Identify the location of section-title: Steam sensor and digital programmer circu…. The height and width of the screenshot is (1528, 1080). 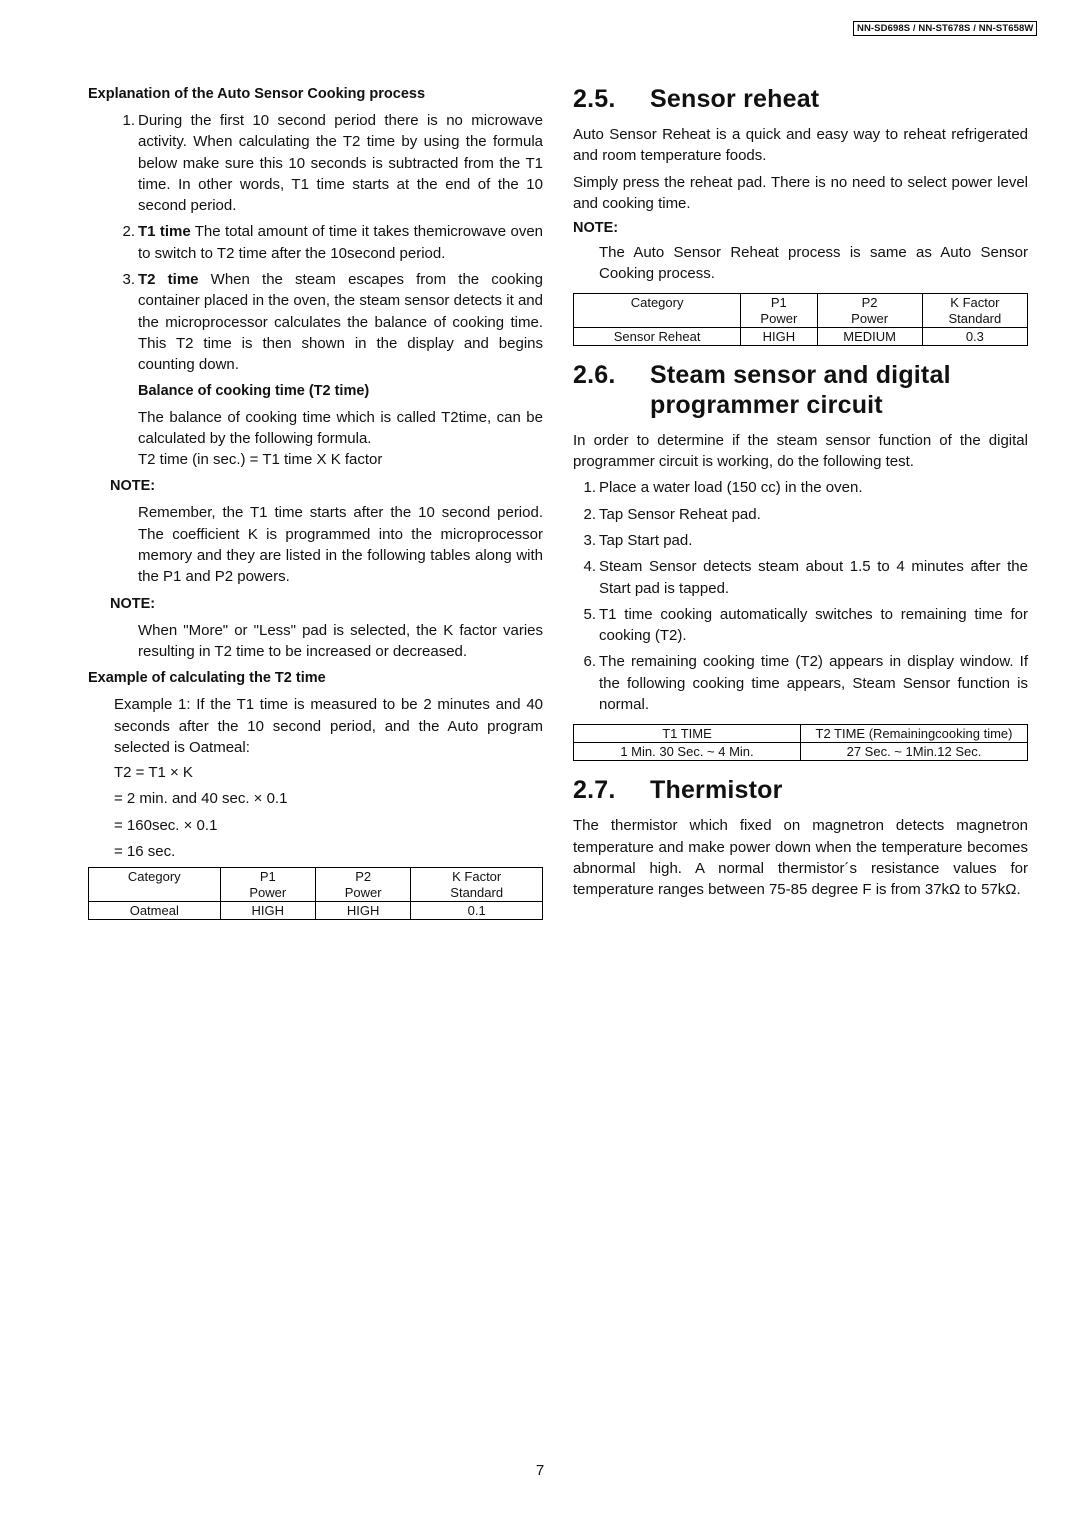
(800, 389).